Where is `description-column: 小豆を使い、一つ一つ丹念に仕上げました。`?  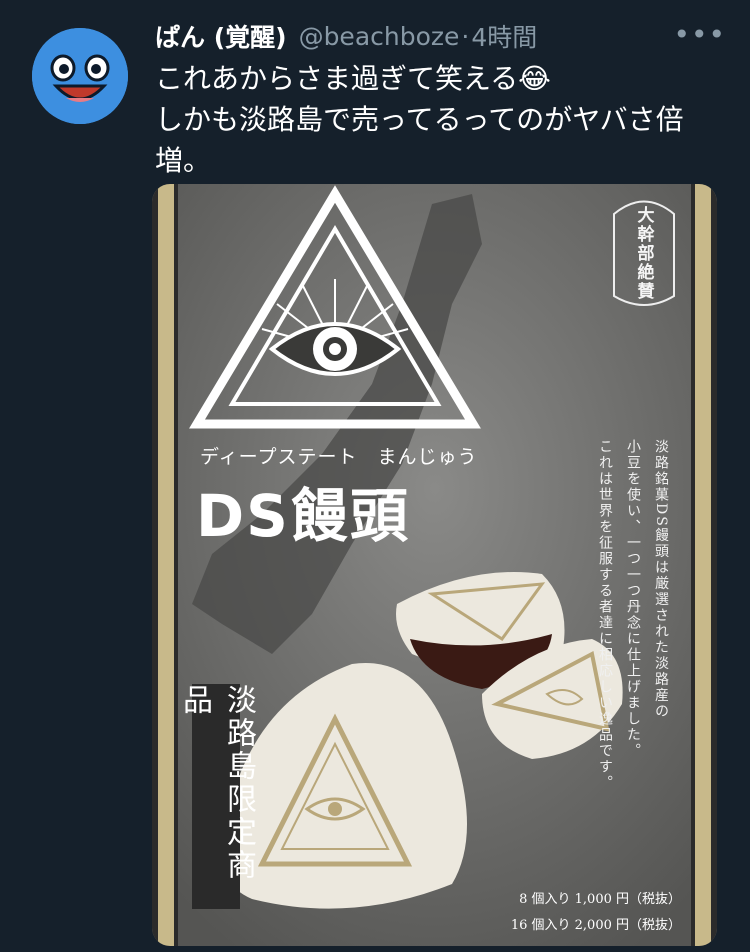 description-column: 小豆を使い、一つ一つ丹念に仕上げました。 is located at coordinates (633, 599).